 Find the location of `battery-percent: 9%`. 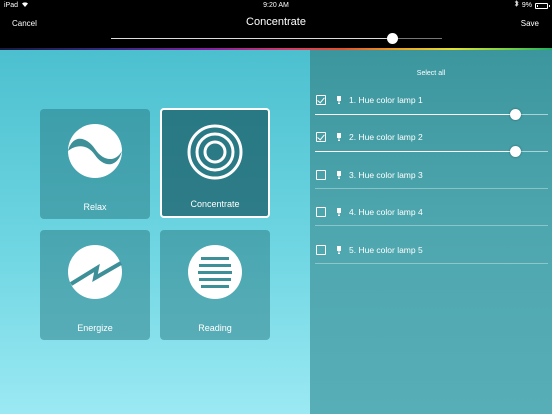

battery-percent: 9% is located at coordinates (526, 5).